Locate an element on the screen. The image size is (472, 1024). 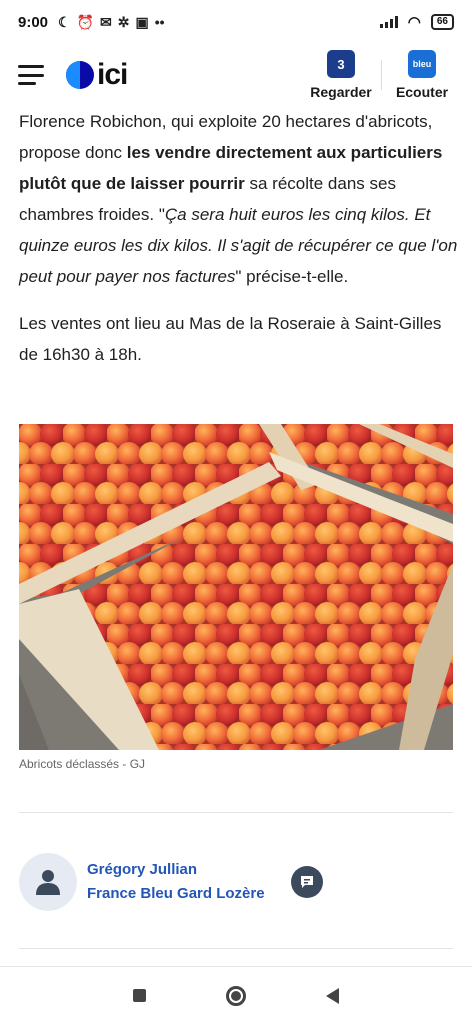
message-icon: ✉ is located at coordinates (106, 21).